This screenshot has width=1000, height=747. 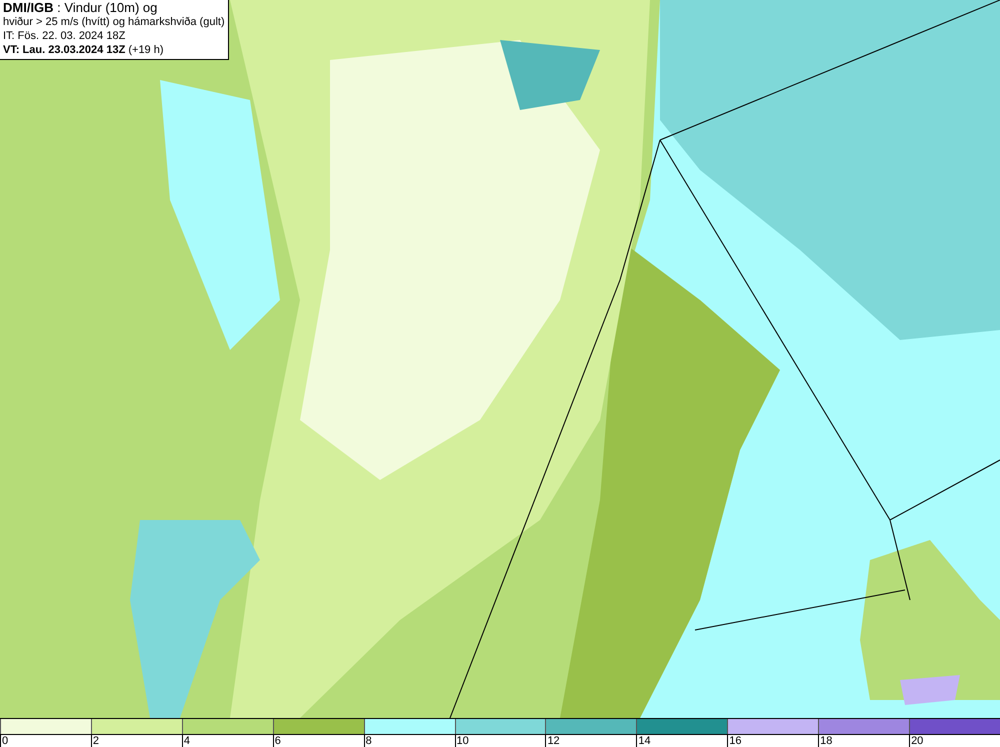 I want to click on legend-label: 2, so click(x=96, y=741).